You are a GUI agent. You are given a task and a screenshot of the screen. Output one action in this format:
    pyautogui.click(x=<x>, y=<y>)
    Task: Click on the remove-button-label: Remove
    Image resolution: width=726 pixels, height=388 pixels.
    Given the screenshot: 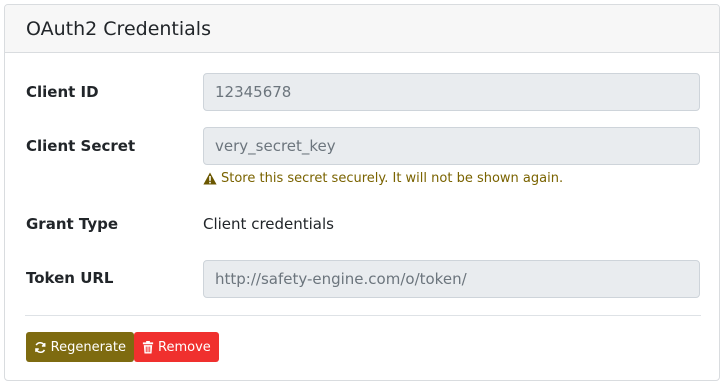 What is the action you would take?
    pyautogui.click(x=184, y=347)
    